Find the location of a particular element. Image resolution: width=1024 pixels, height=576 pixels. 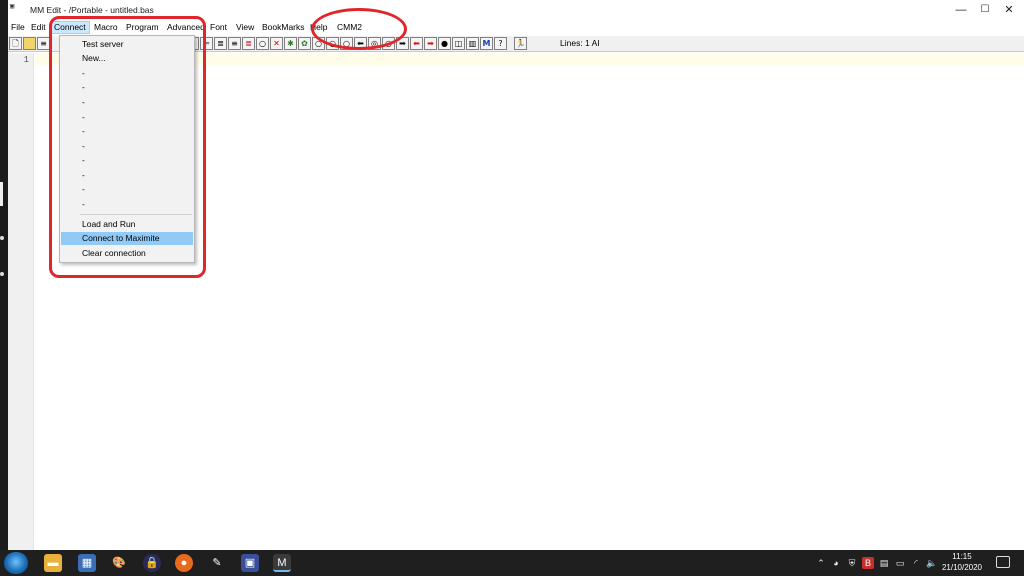

globe-icon: ● is located at coordinates (444, 43).